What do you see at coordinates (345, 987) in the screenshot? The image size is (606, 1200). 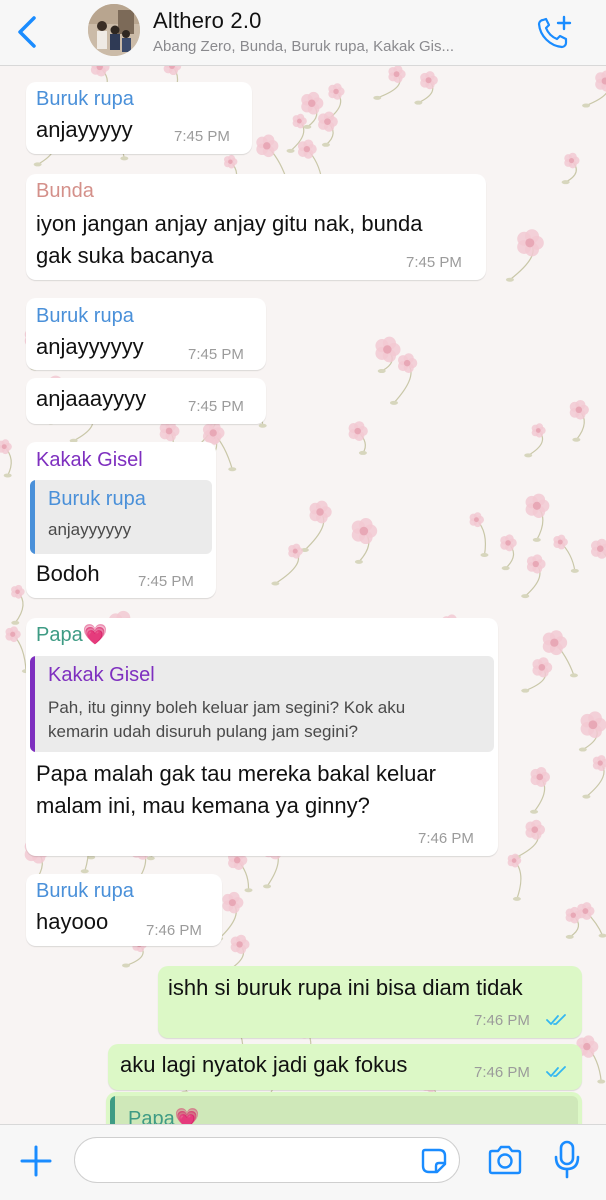 I see `message-text: ishh si buruk rupa ini bisa diam tidak` at bounding box center [345, 987].